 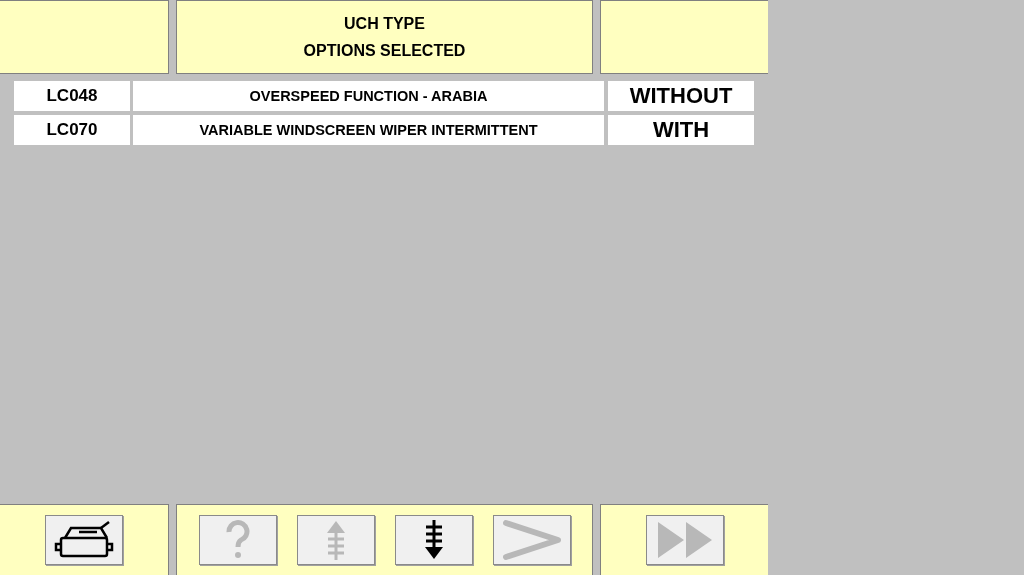 What do you see at coordinates (368, 96) in the screenshot?
I see `option-description: OVERSPEED FUNCTION - ARABIA` at bounding box center [368, 96].